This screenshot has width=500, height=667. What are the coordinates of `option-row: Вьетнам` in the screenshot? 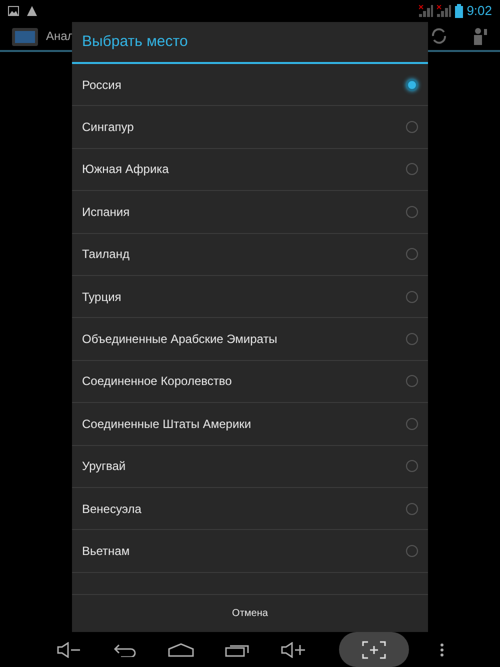 It's located at (250, 551).